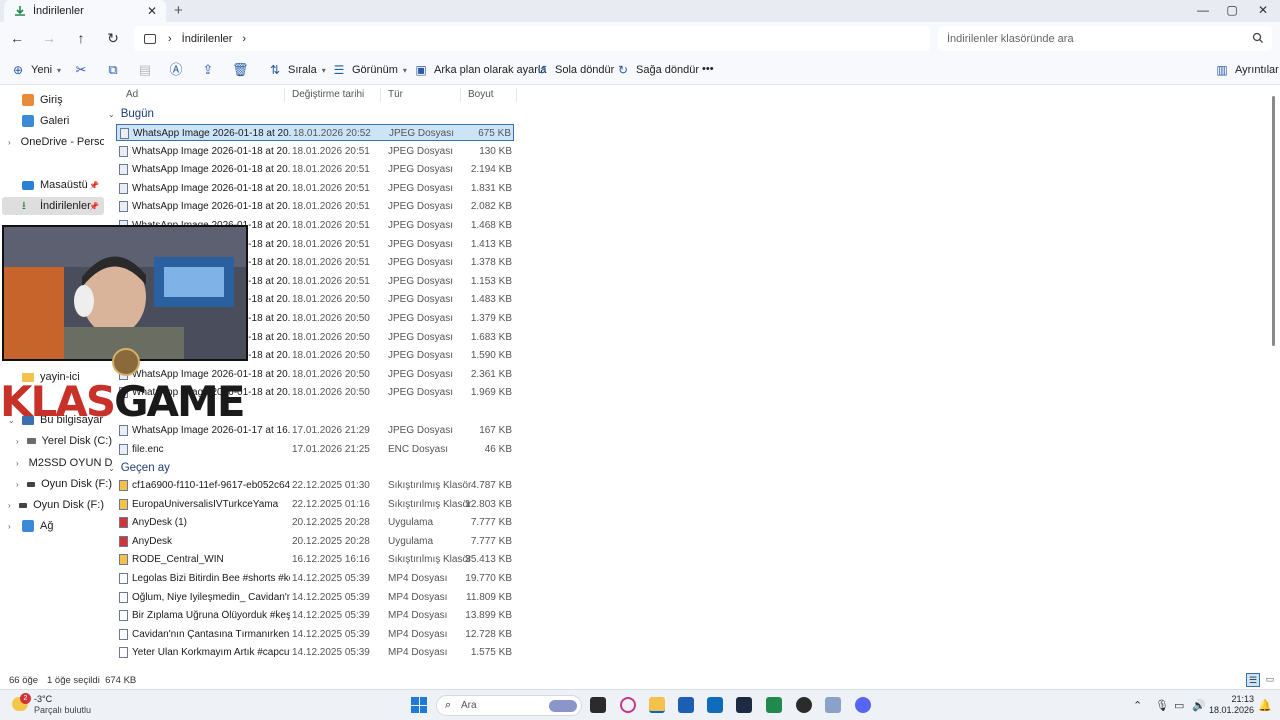 This screenshot has height=720, width=1280. Describe the element at coordinates (208, 70) in the screenshot. I see `share-icon: ⇪` at that location.